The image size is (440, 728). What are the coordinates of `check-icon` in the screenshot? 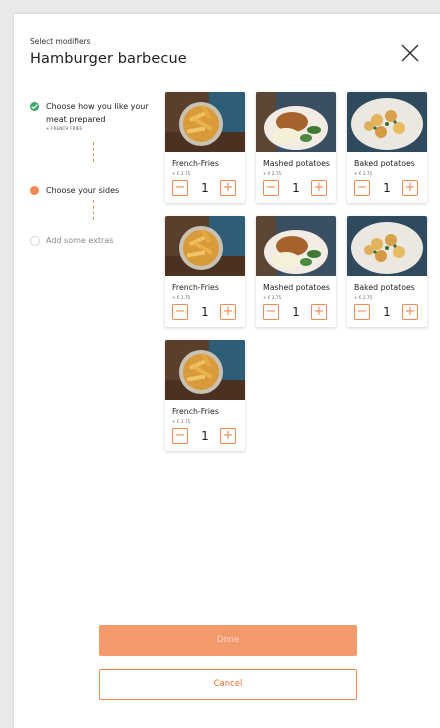 It's located at (34, 106).